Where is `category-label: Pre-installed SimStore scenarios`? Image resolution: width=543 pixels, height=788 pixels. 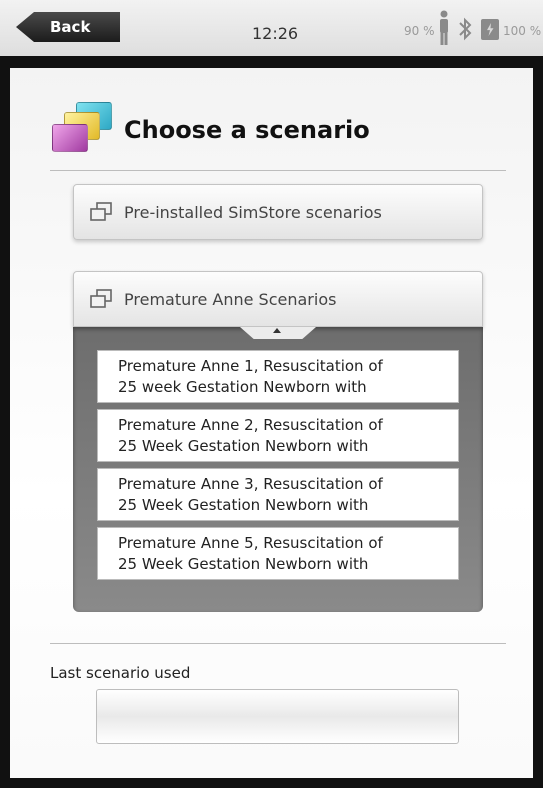 category-label: Pre-installed SimStore scenarios is located at coordinates (253, 212).